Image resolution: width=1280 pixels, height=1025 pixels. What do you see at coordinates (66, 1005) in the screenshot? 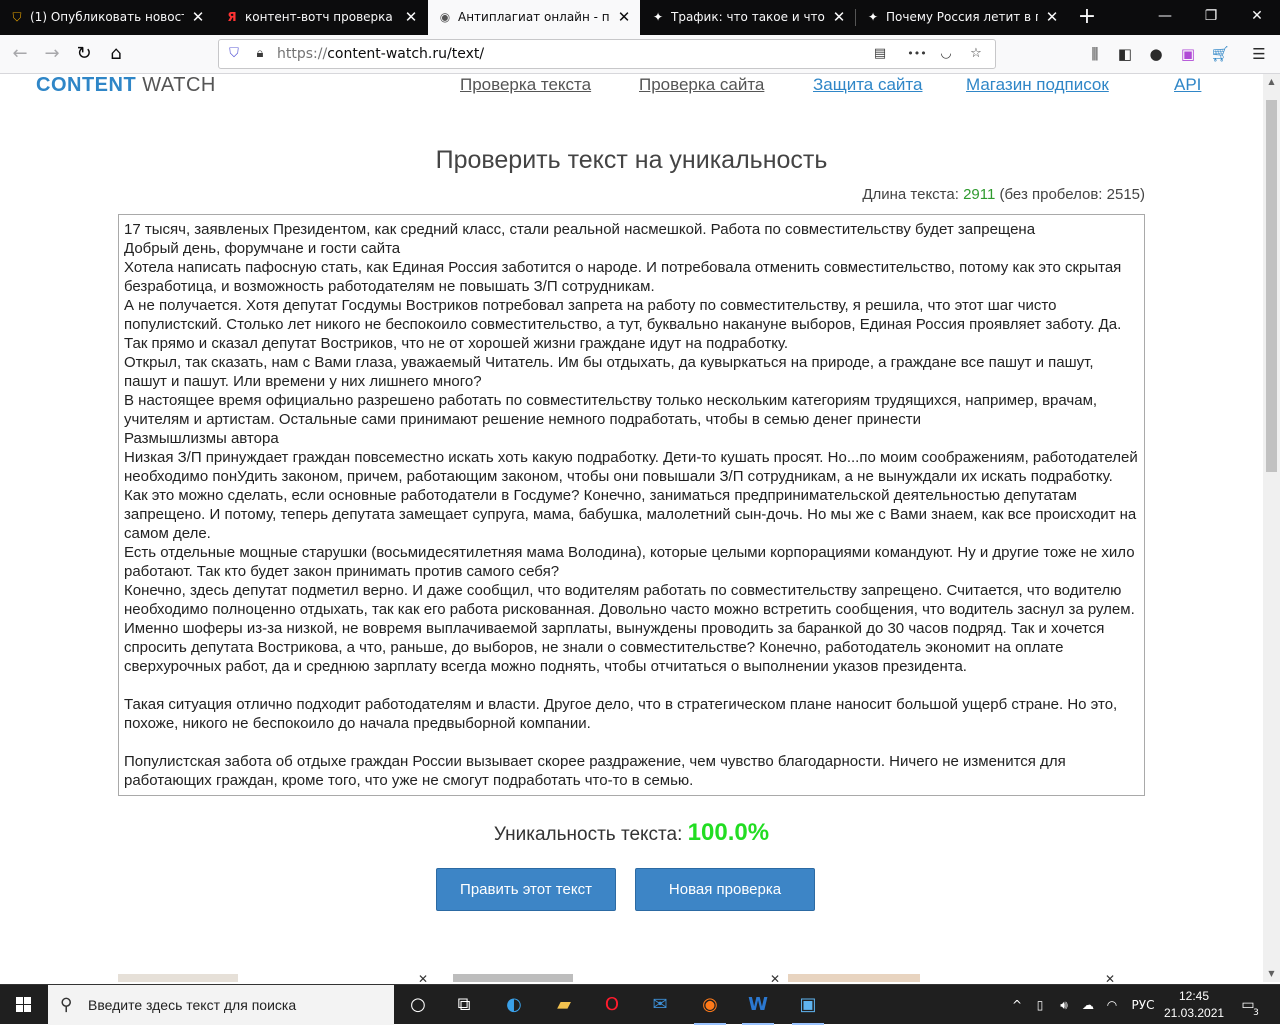
I see `search-icon: ⚲` at bounding box center [66, 1005].